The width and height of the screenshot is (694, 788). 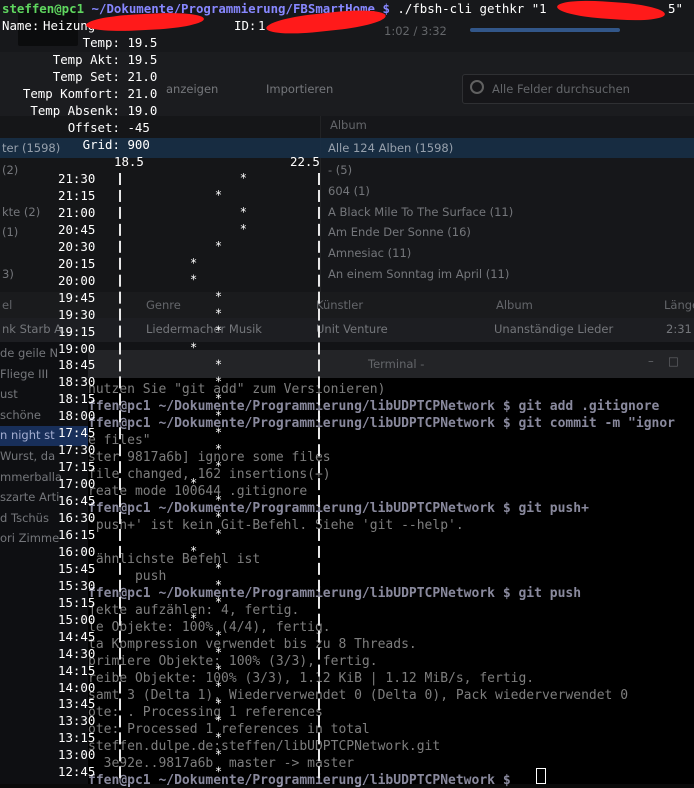 What do you see at coordinates (77, 568) in the screenshot?
I see `time-label: 15:45` at bounding box center [77, 568].